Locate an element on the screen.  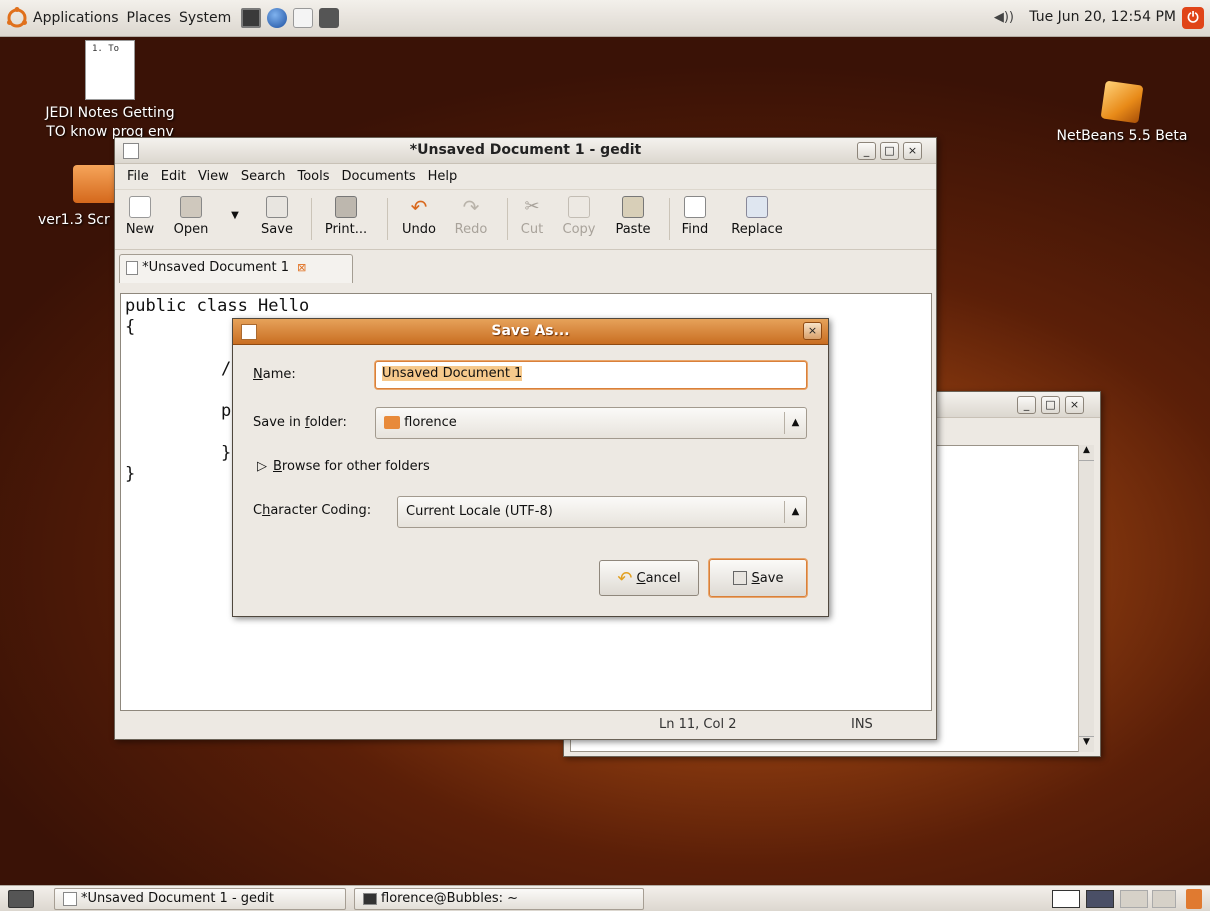
character-coding-select: Current Locale (UTF-8) ▲ is located at coordinates (602, 512).